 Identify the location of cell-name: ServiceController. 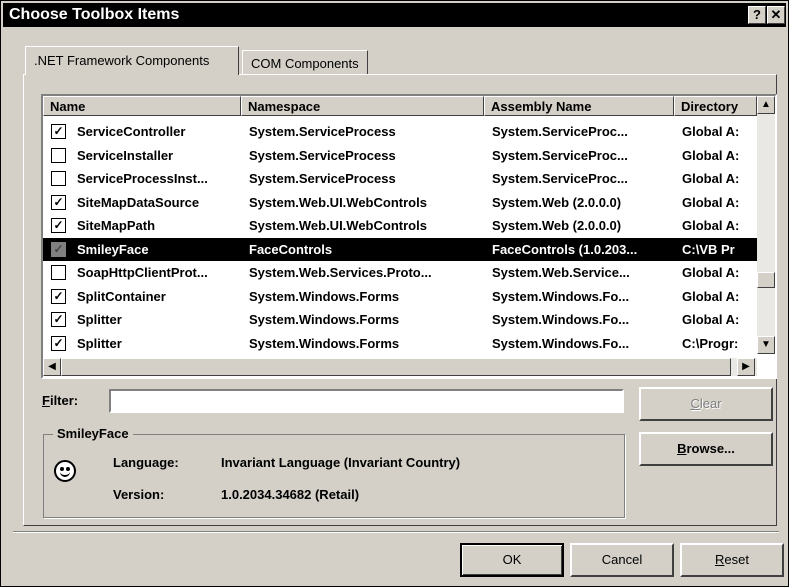
(131, 131).